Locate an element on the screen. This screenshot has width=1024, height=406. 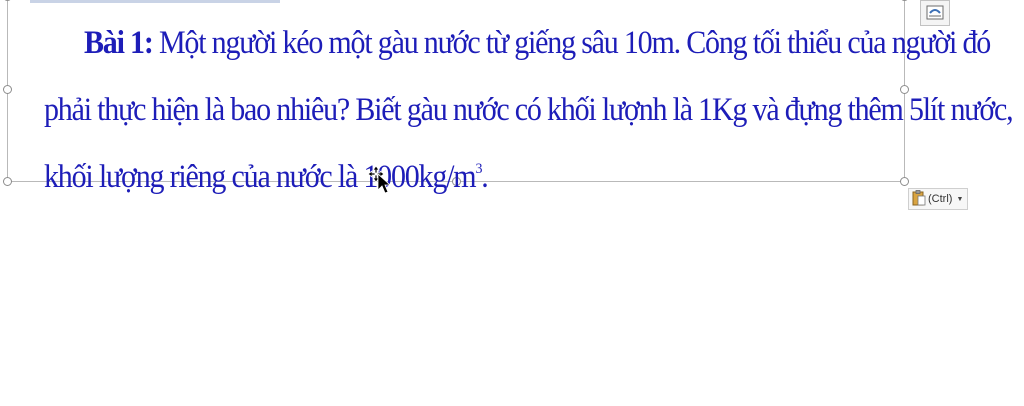
problem-ending: . is located at coordinates (485, 177).